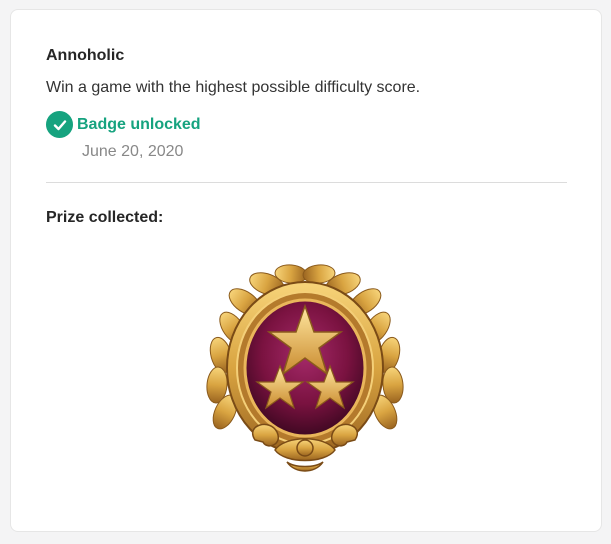 Image resolution: width=611 pixels, height=544 pixels. I want to click on divider, so click(306, 182).